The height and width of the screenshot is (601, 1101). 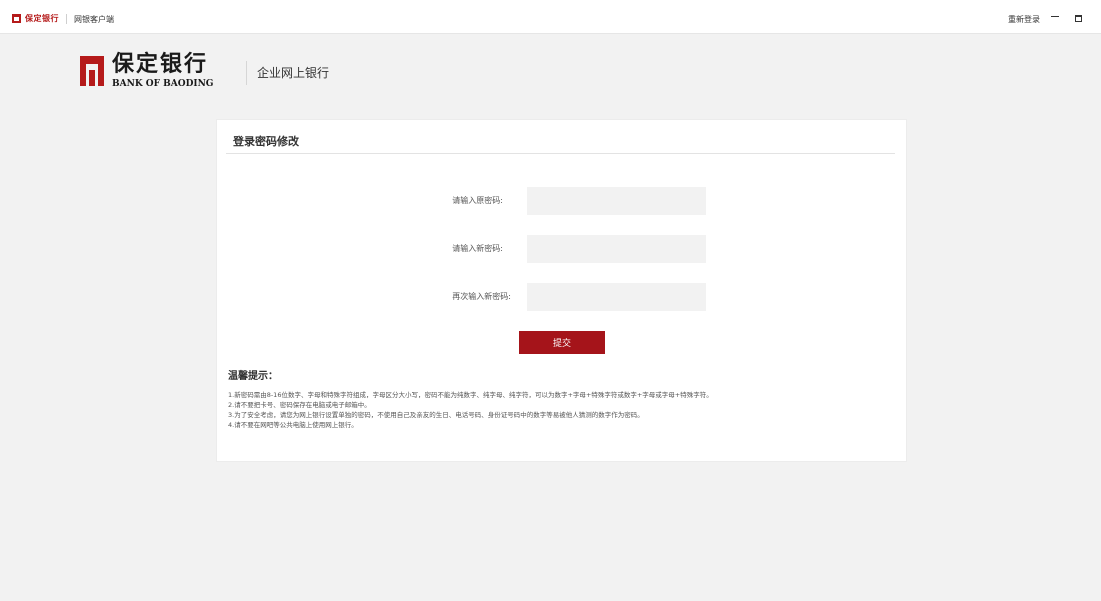 I want to click on maximize-icon, so click(x=1078, y=18).